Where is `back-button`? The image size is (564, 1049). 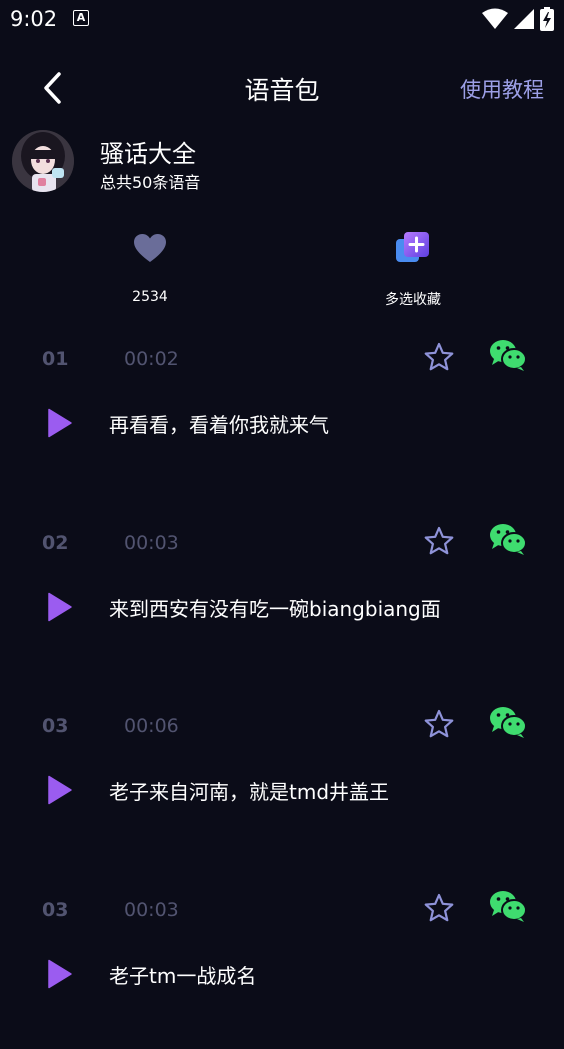 back-button is located at coordinates (52, 88).